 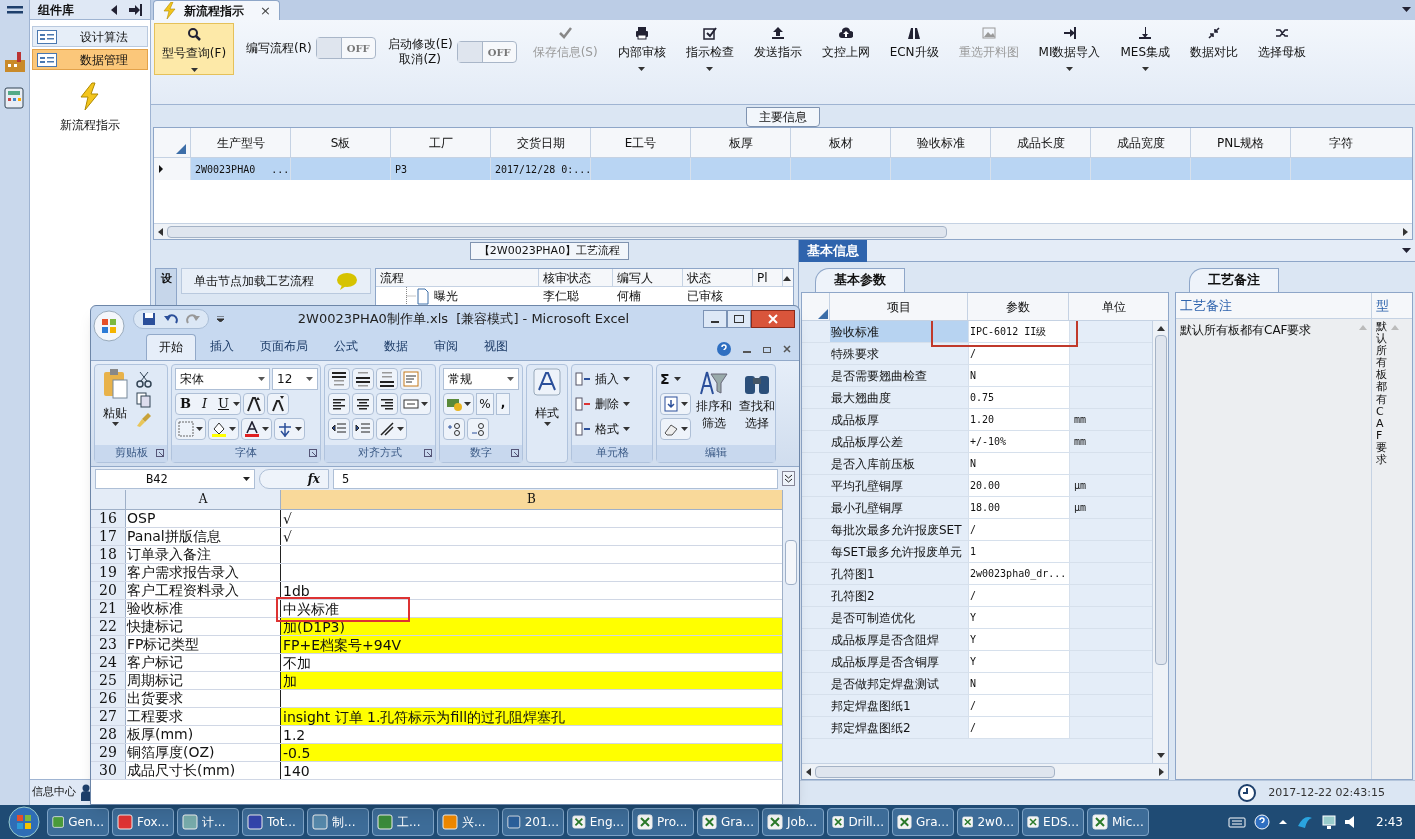 I want to click on column-header: 交货日期, so click(x=540, y=142).